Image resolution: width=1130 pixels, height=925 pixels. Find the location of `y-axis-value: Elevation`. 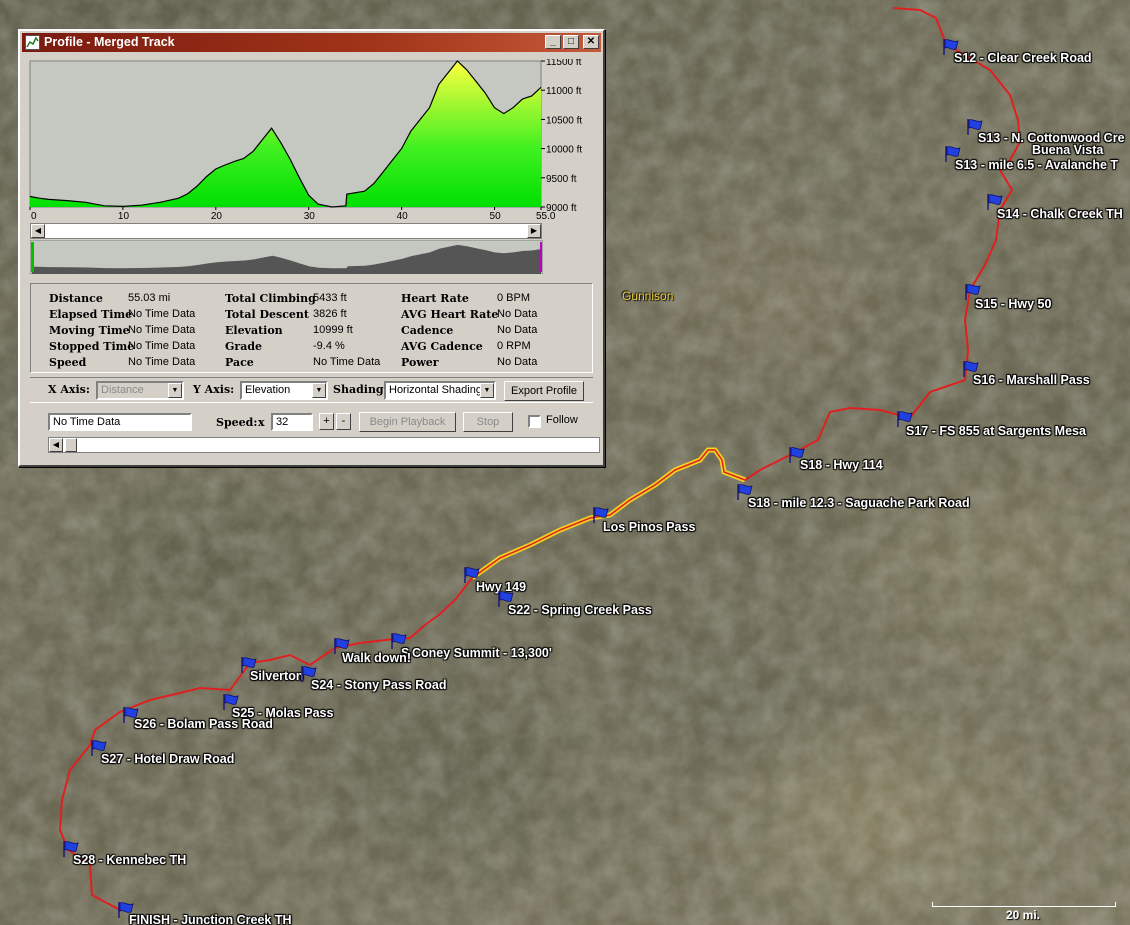

y-axis-value: Elevation is located at coordinates (268, 390).